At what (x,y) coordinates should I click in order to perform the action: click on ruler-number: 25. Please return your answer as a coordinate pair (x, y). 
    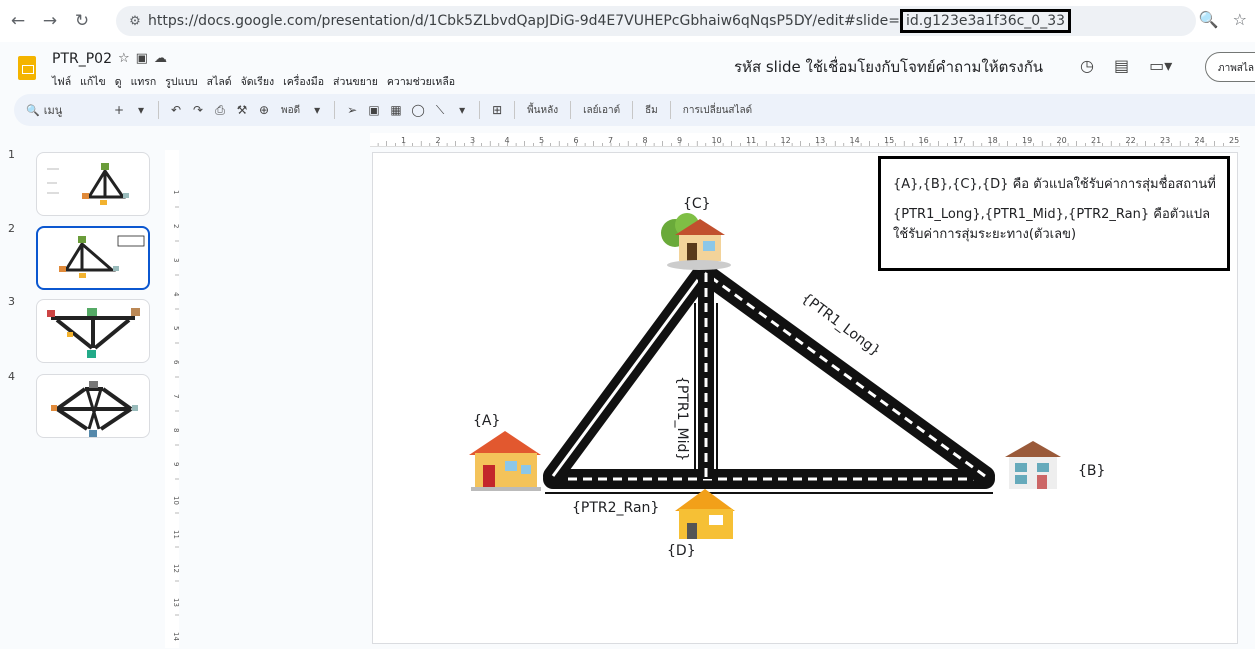
    Looking at the image, I should click on (1234, 140).